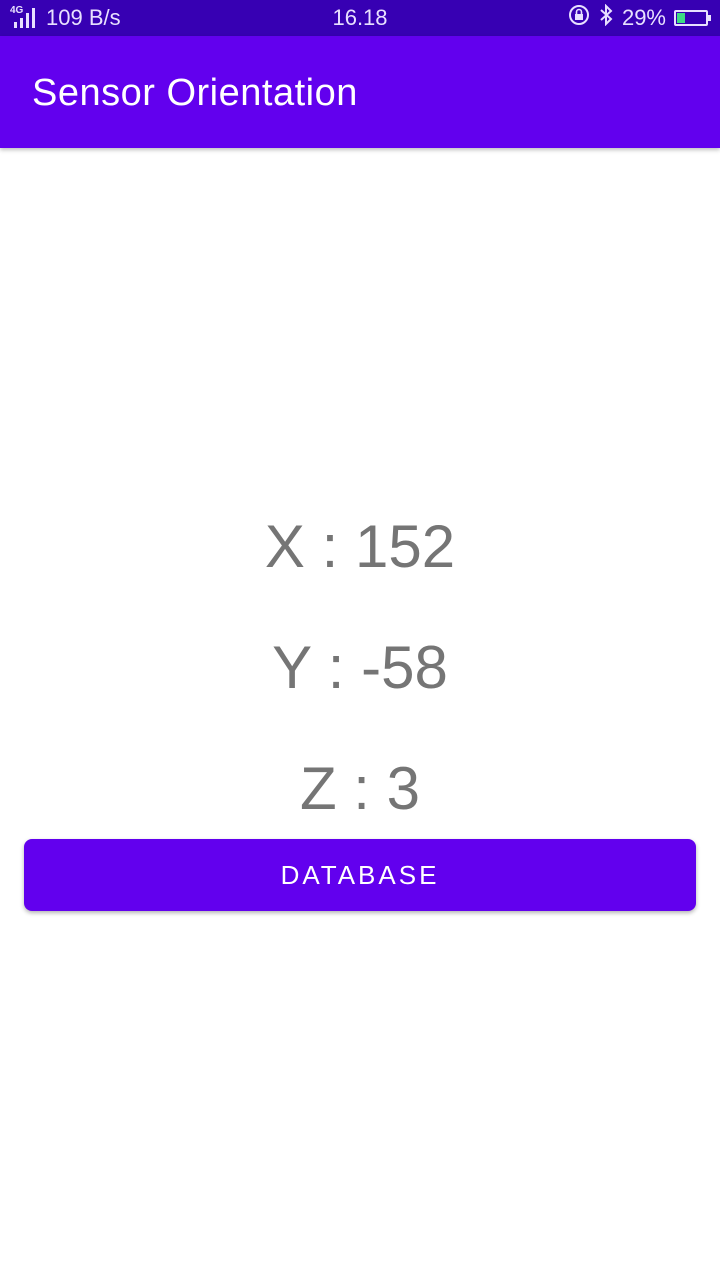 The width and height of the screenshot is (720, 1280). Describe the element at coordinates (692, 18) in the screenshot. I see `battery-charging-icon` at that location.